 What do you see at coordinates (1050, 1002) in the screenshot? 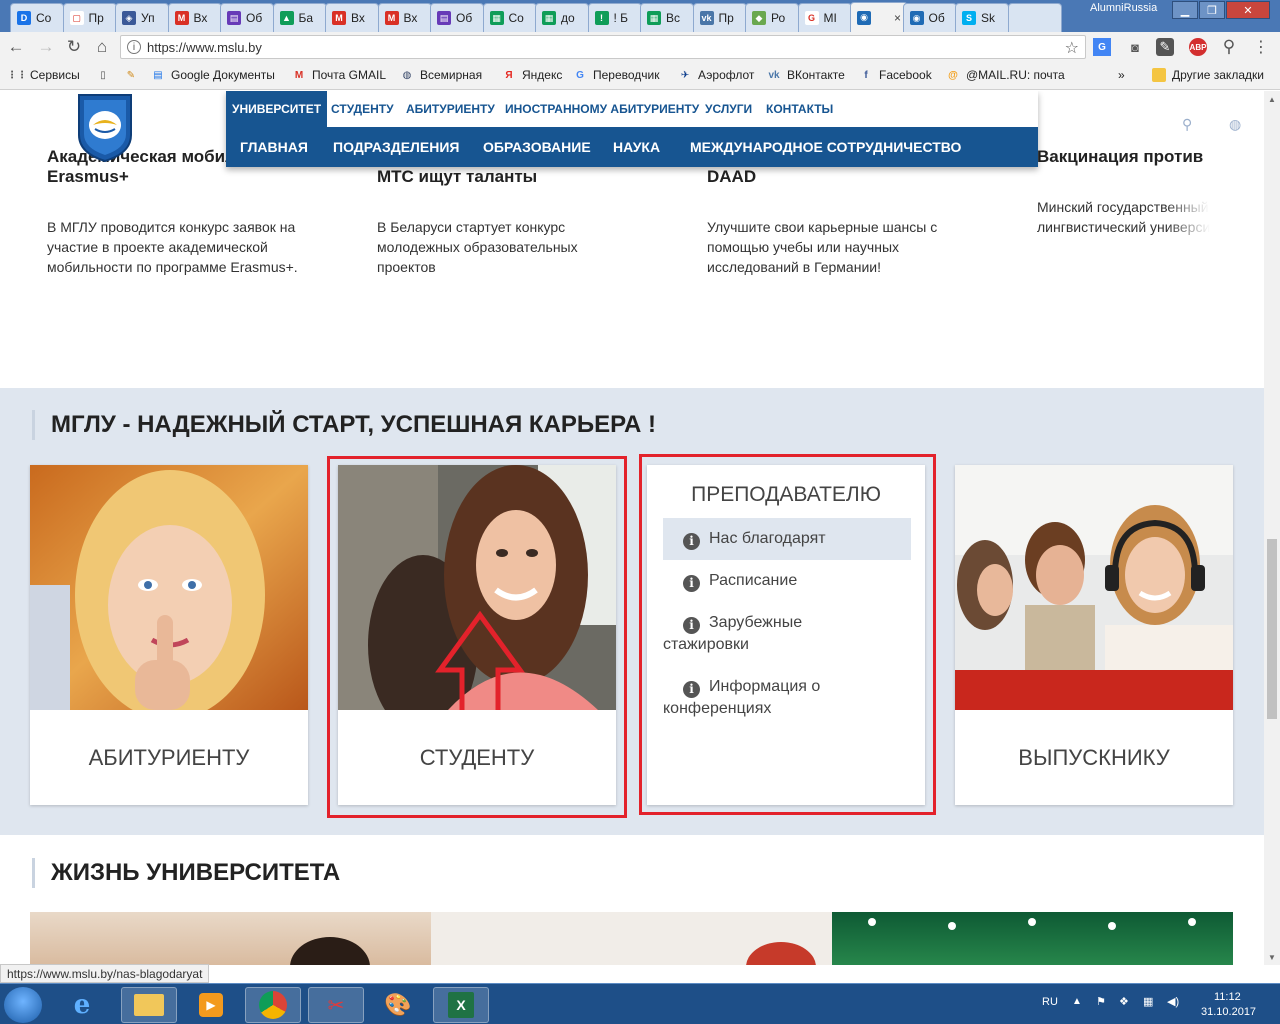
I see `language-indicator: RU` at bounding box center [1050, 1002].